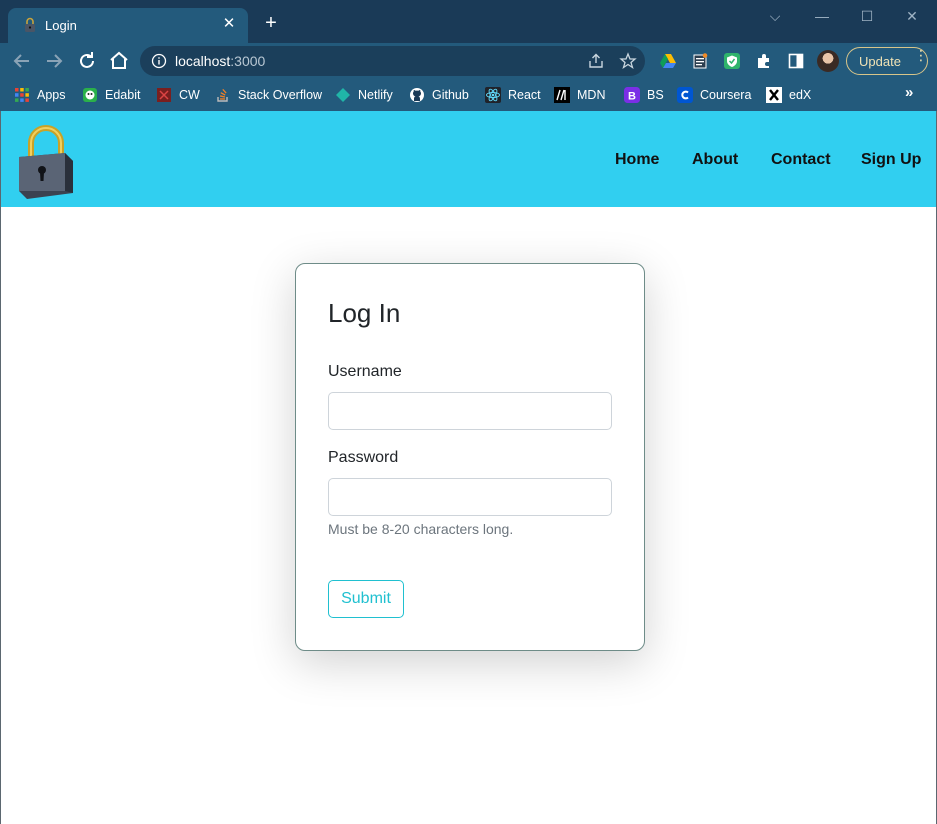 This screenshot has height=824, width=937. What do you see at coordinates (468, 159) in the screenshot?
I see `site-navbar: Home About Contact Sign Up` at bounding box center [468, 159].